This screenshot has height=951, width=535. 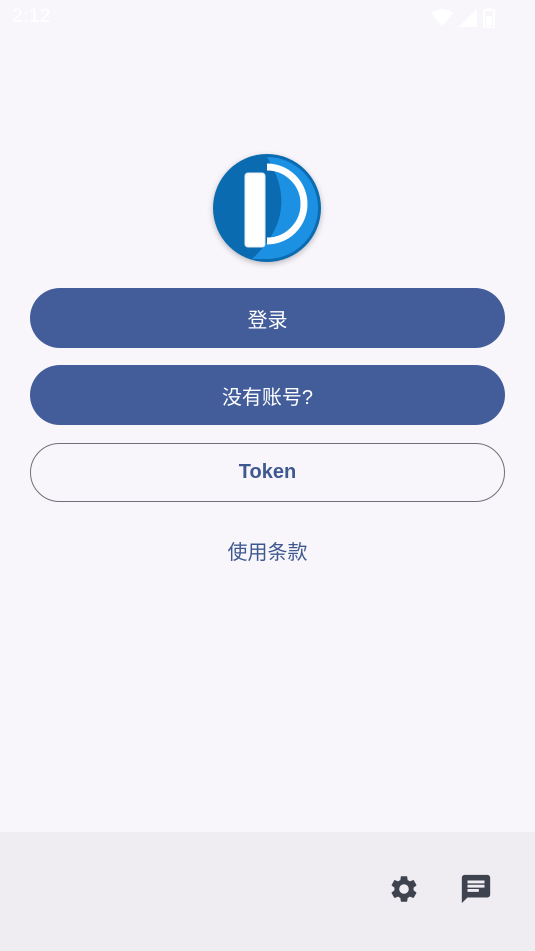 What do you see at coordinates (267, 18) in the screenshot?
I see `status-bar: 2:12` at bounding box center [267, 18].